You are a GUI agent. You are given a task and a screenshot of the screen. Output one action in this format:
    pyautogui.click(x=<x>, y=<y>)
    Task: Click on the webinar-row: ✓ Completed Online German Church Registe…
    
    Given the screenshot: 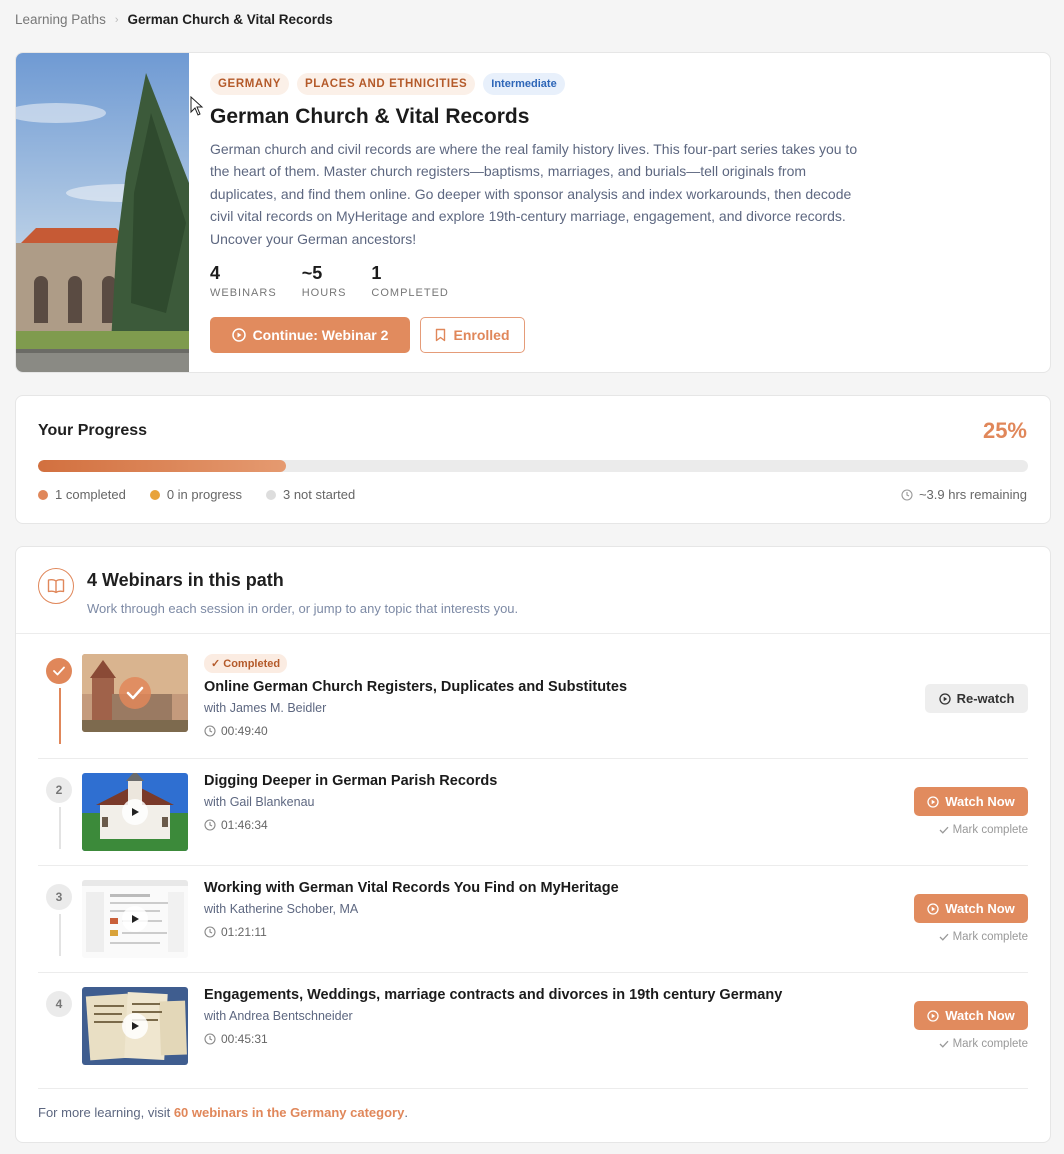 What is the action you would take?
    pyautogui.click(x=533, y=706)
    